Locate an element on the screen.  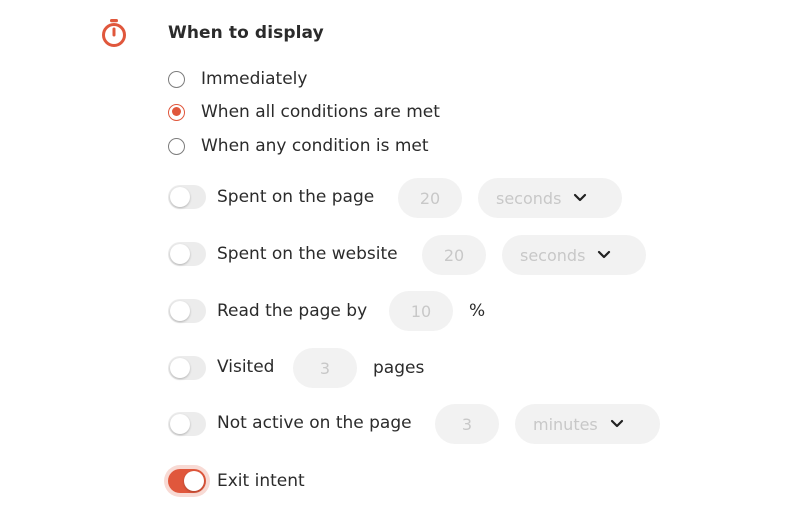
radio-all-conditions: When all conditions are met is located at coordinates (304, 112).